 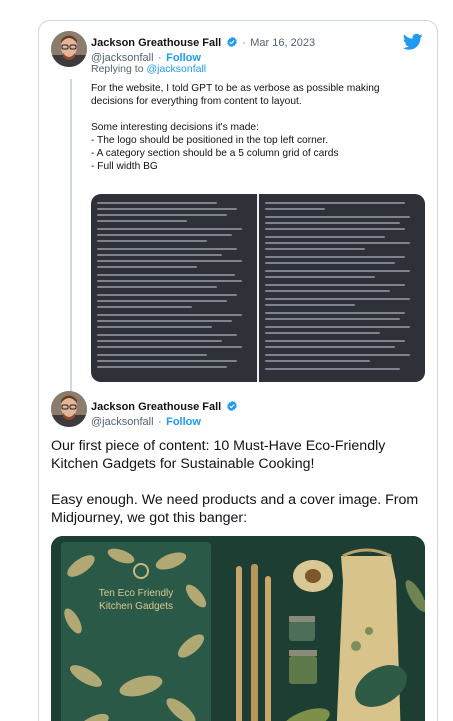 I want to click on screenshot-image-right, so click(x=341, y=288).